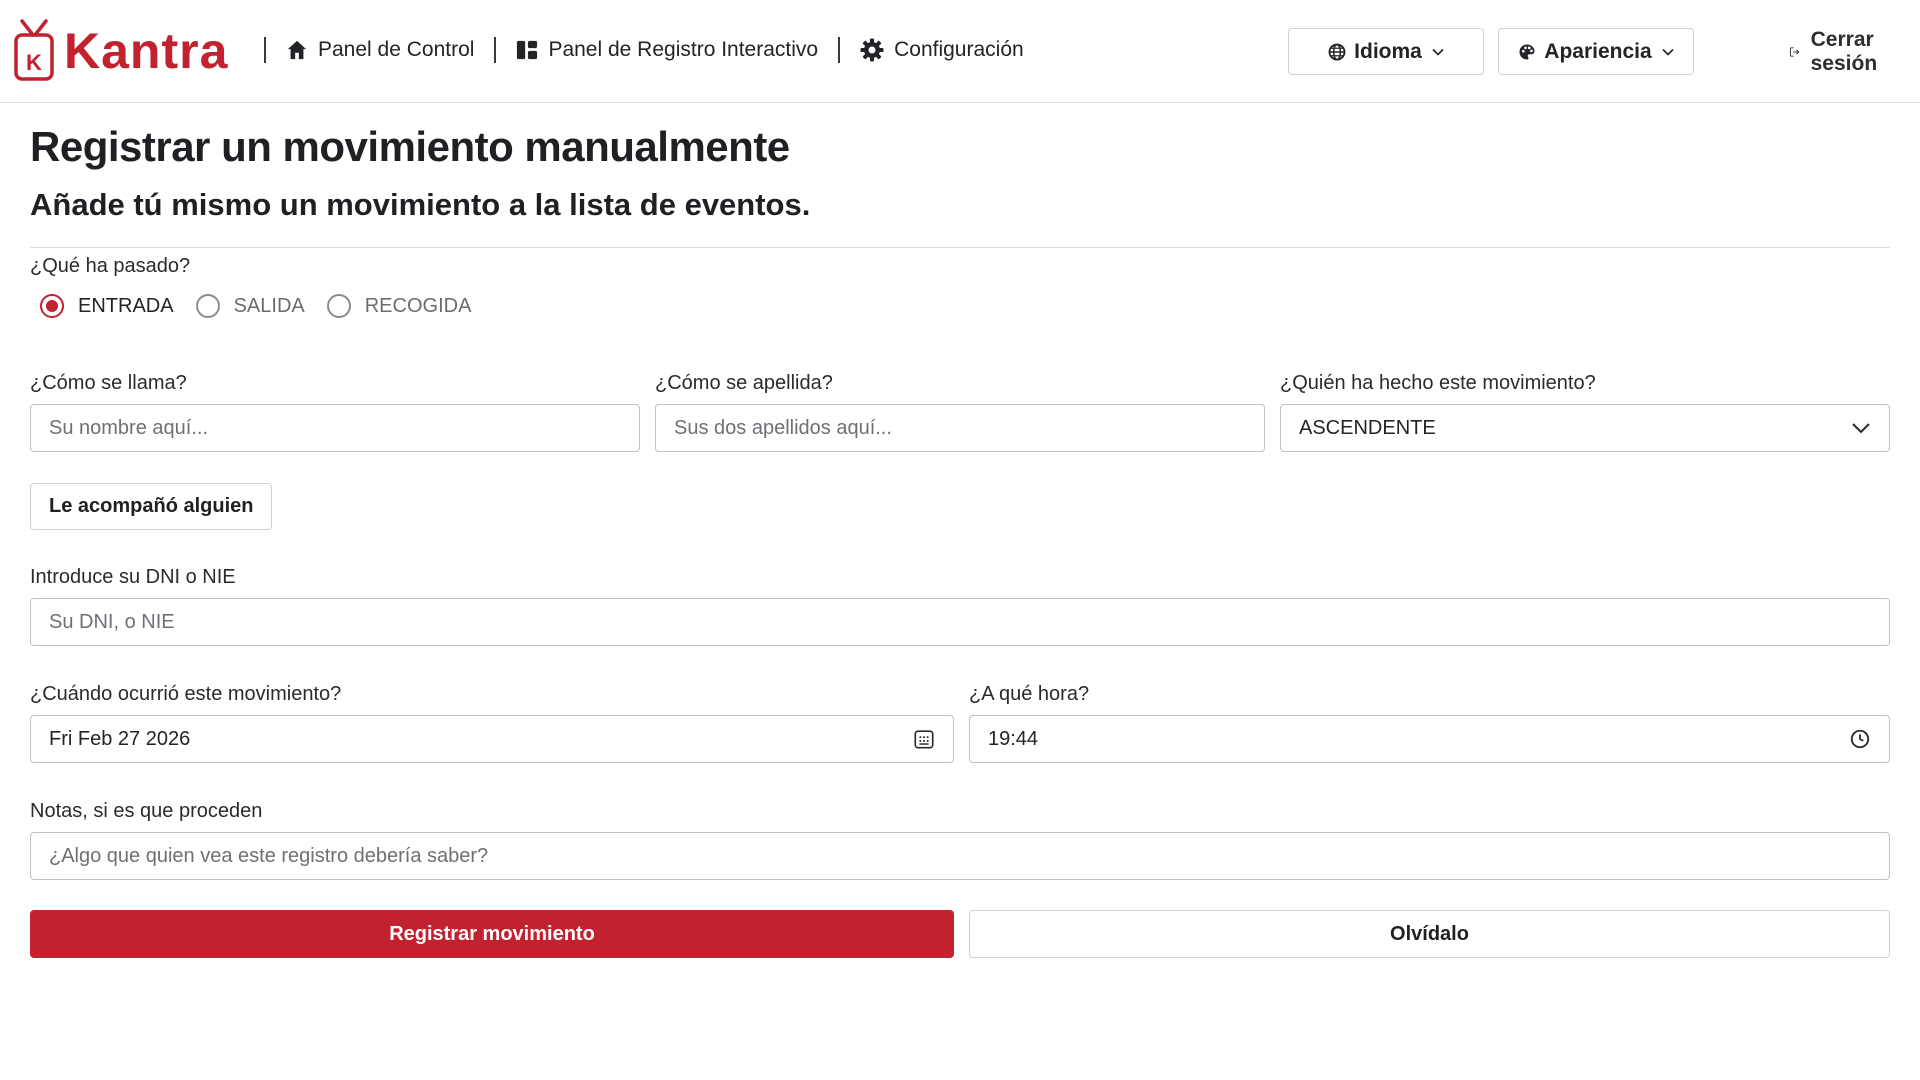  What do you see at coordinates (1585, 428) in the screenshot?
I see `actor-select: ASCENDENTE` at bounding box center [1585, 428].